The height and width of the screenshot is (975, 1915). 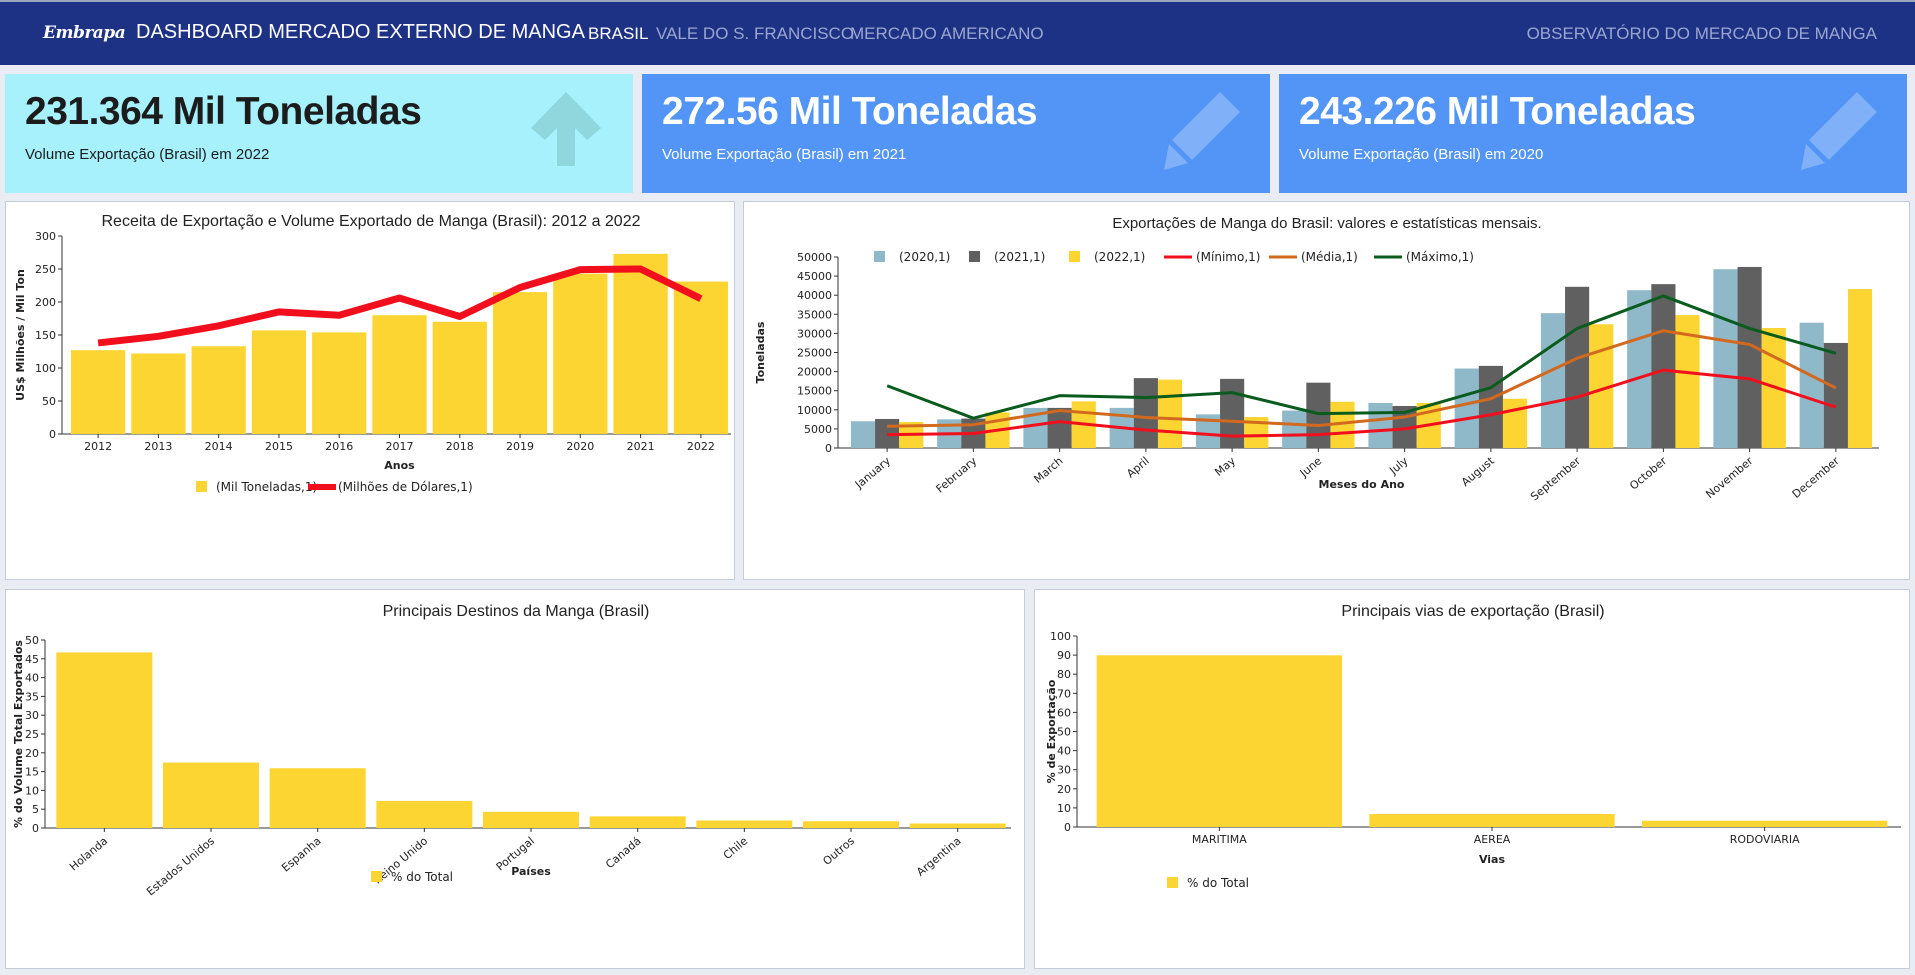 I want to click on x-tick-label: Argentina, so click(x=938, y=856).